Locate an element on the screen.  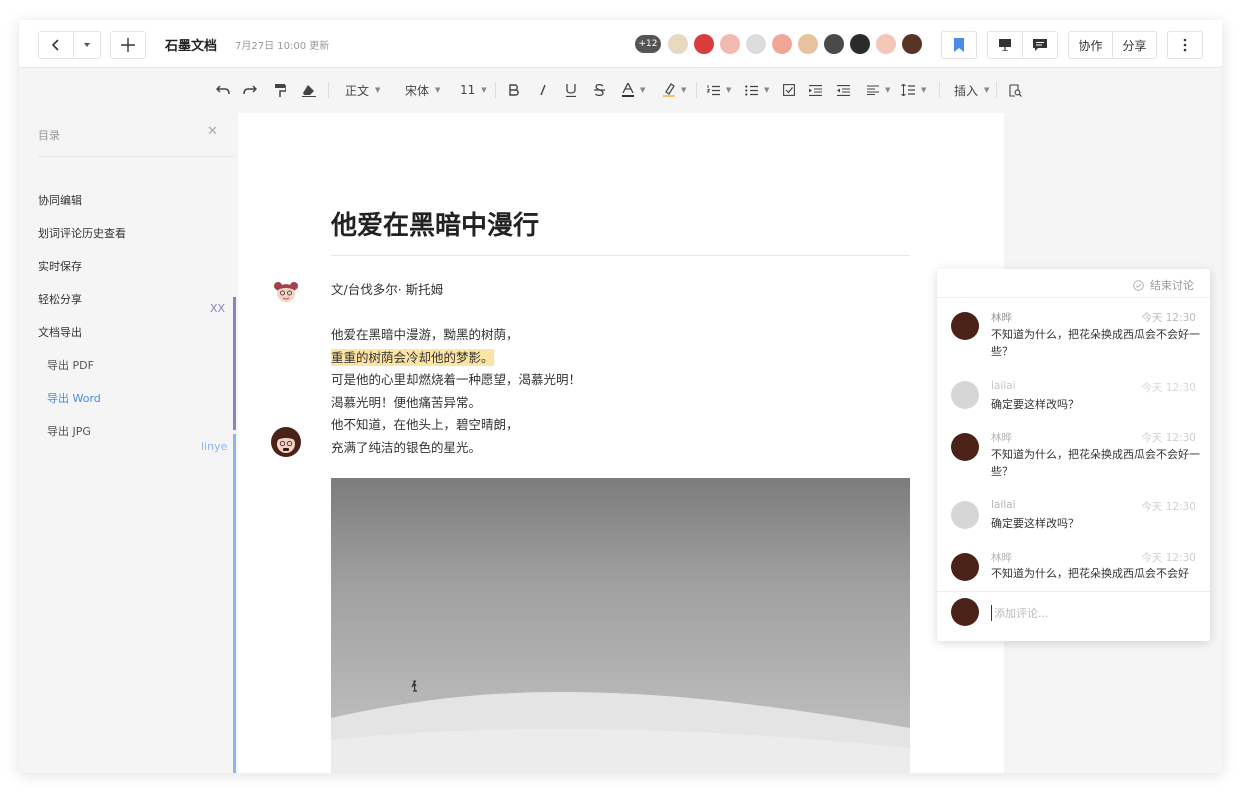
highlight-color-select: ▼ is located at coordinates (674, 90).